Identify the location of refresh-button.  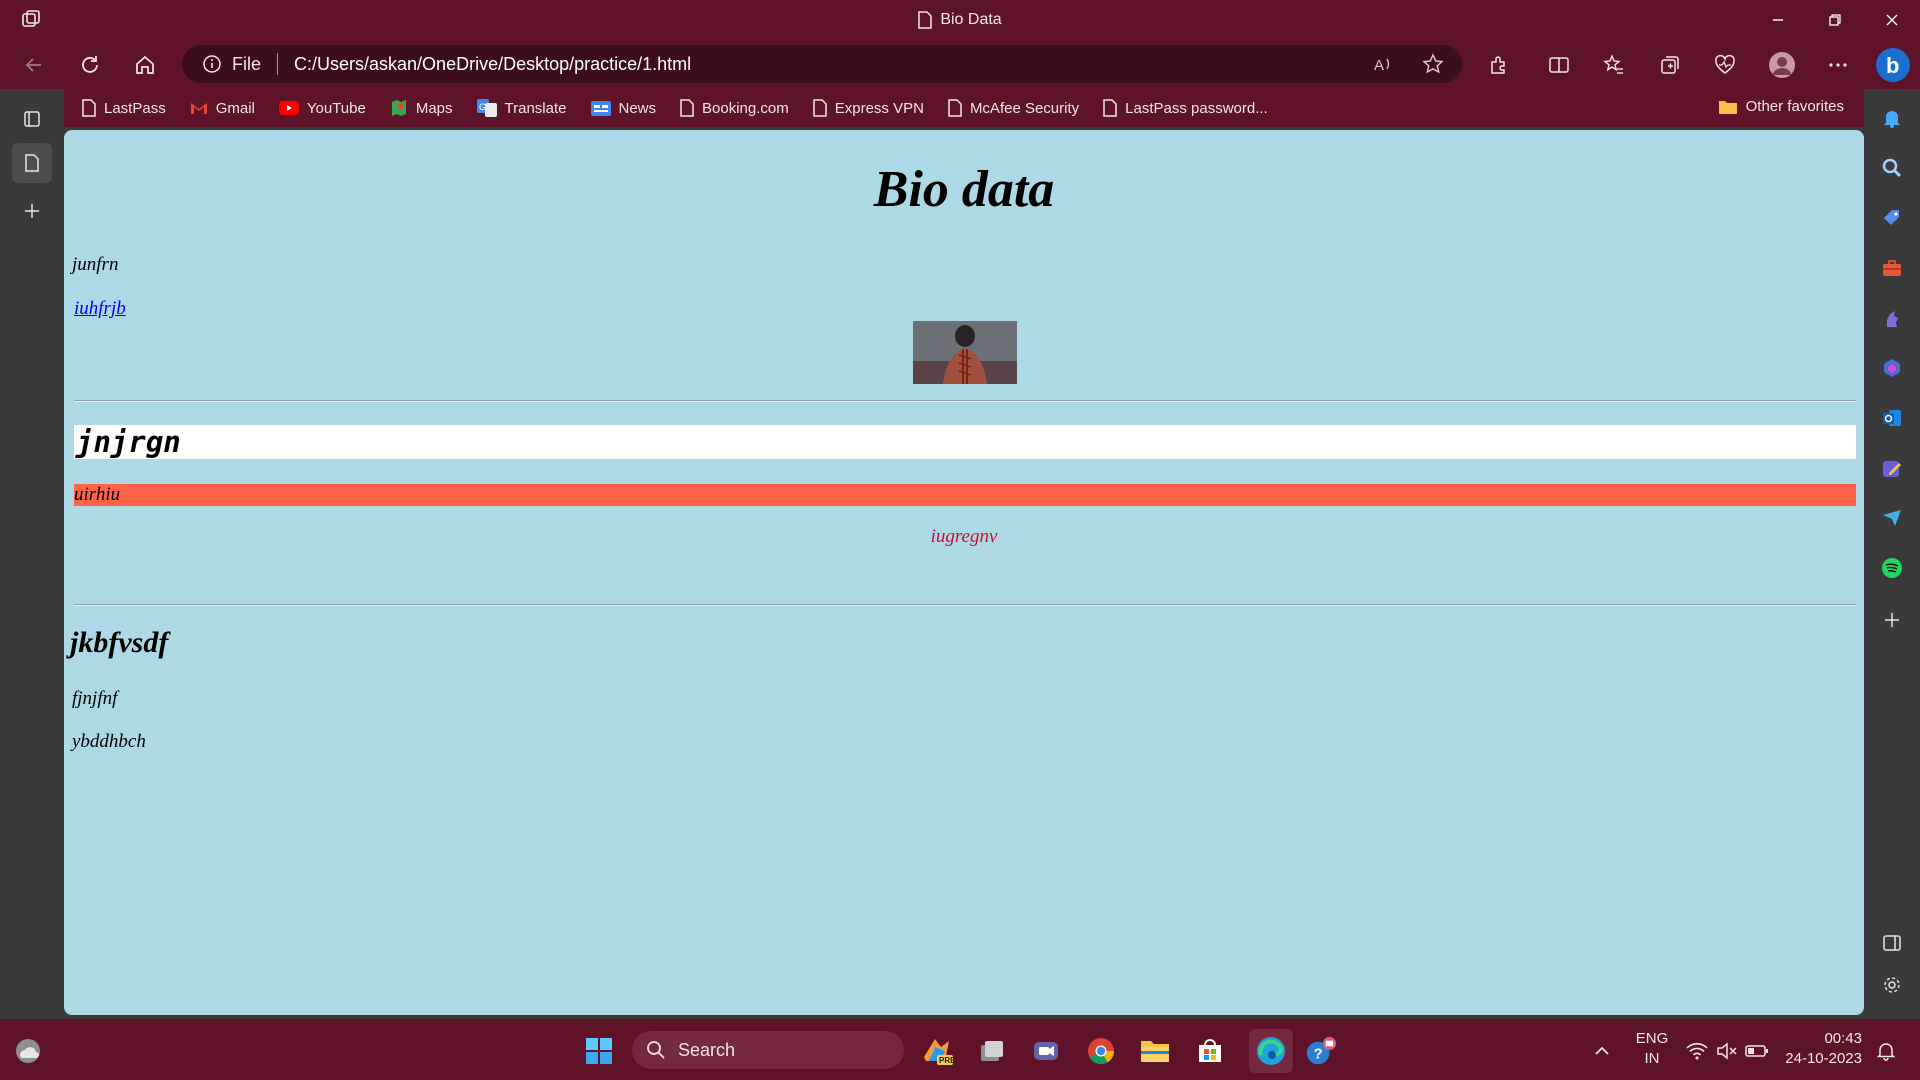
(90, 65).